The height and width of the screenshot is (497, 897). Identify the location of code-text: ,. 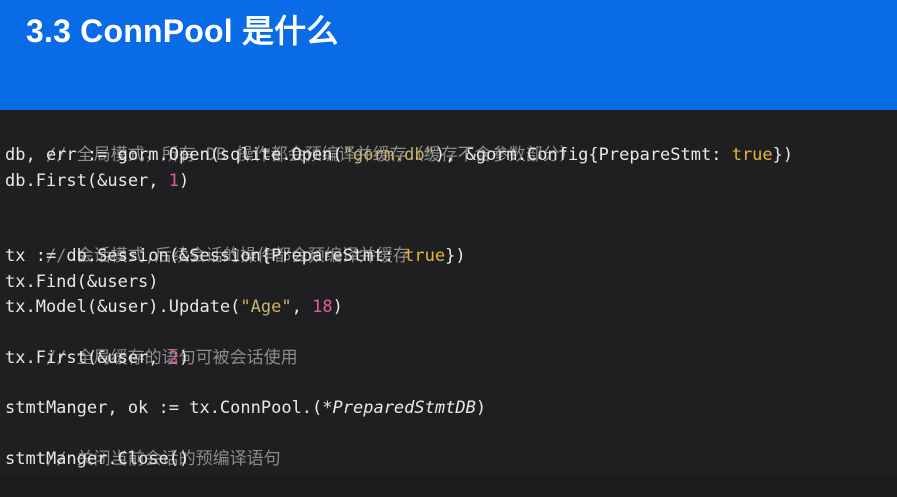
(302, 307).